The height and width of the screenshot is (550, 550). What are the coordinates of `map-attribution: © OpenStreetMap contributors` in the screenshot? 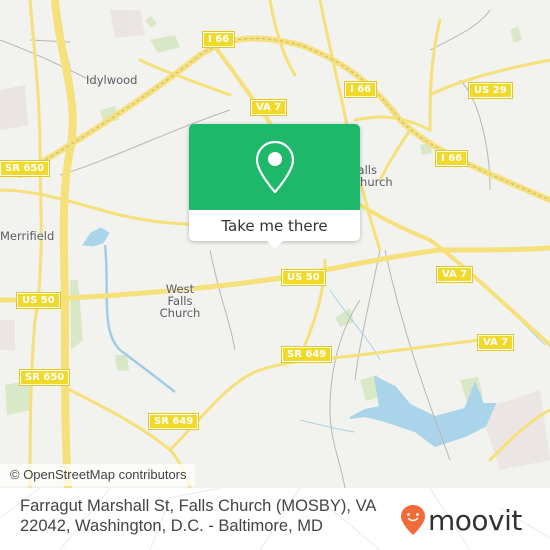 It's located at (97, 475).